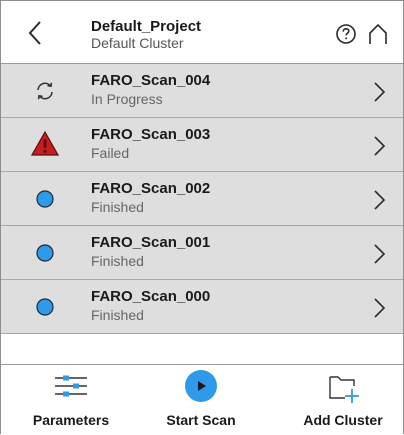 The width and height of the screenshot is (404, 435). I want to click on chevron-left-icon, so click(34, 33).